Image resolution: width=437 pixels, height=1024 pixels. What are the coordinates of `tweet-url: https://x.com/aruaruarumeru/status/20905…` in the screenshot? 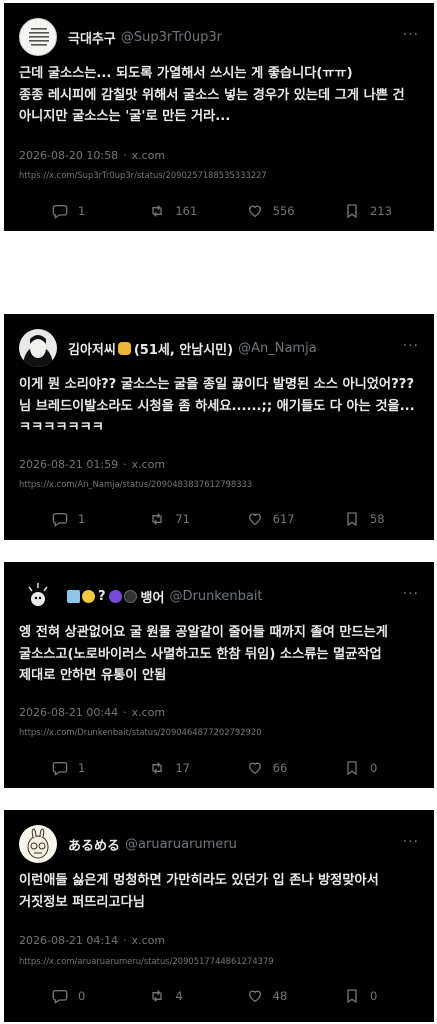 It's located at (146, 961).